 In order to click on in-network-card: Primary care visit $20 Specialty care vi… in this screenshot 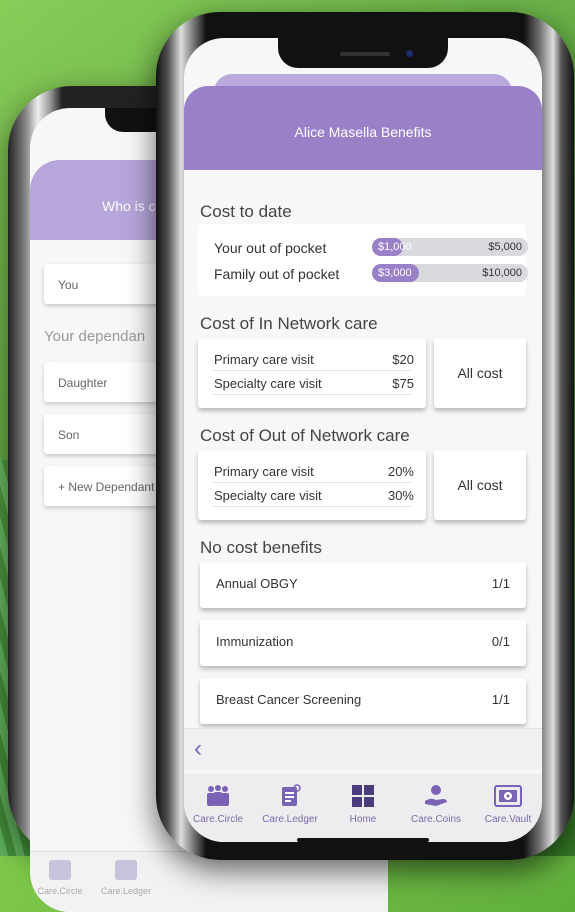, I will do `click(312, 373)`.